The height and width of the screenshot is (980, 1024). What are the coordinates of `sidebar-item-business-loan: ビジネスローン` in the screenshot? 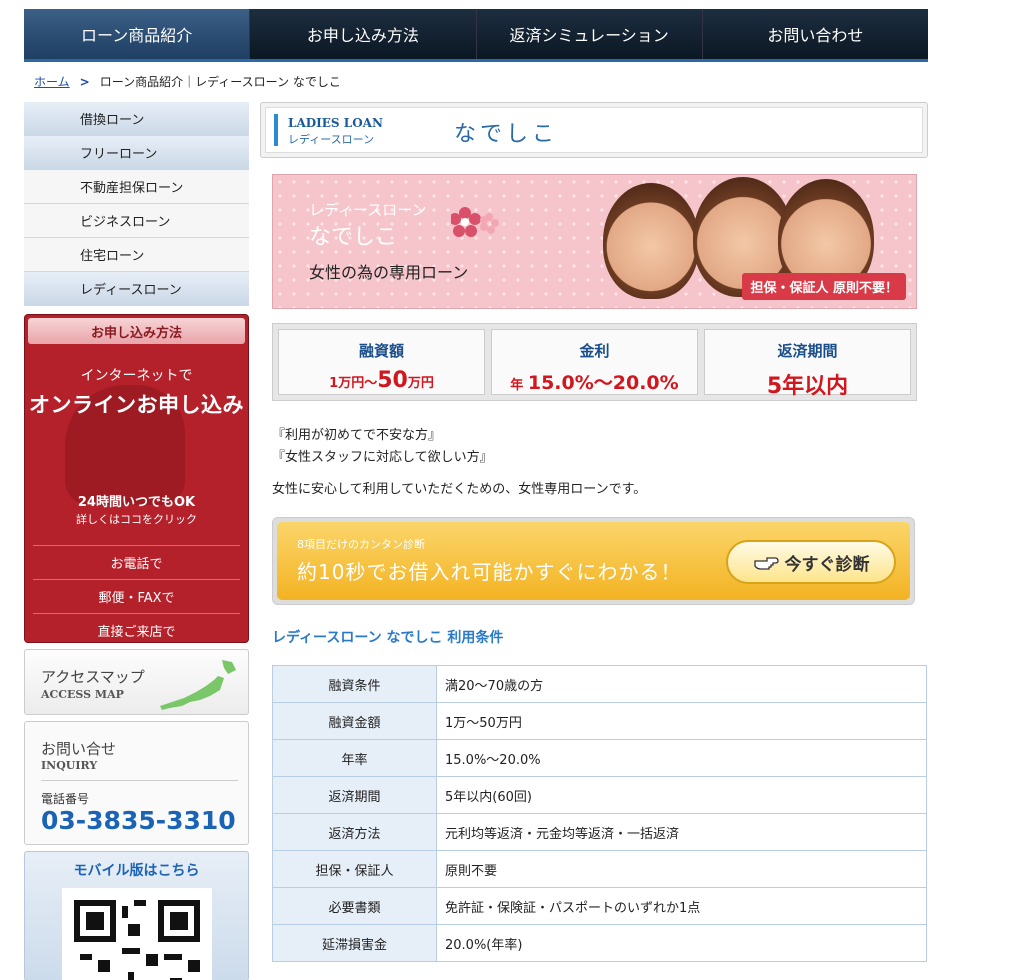 It's located at (136, 221).